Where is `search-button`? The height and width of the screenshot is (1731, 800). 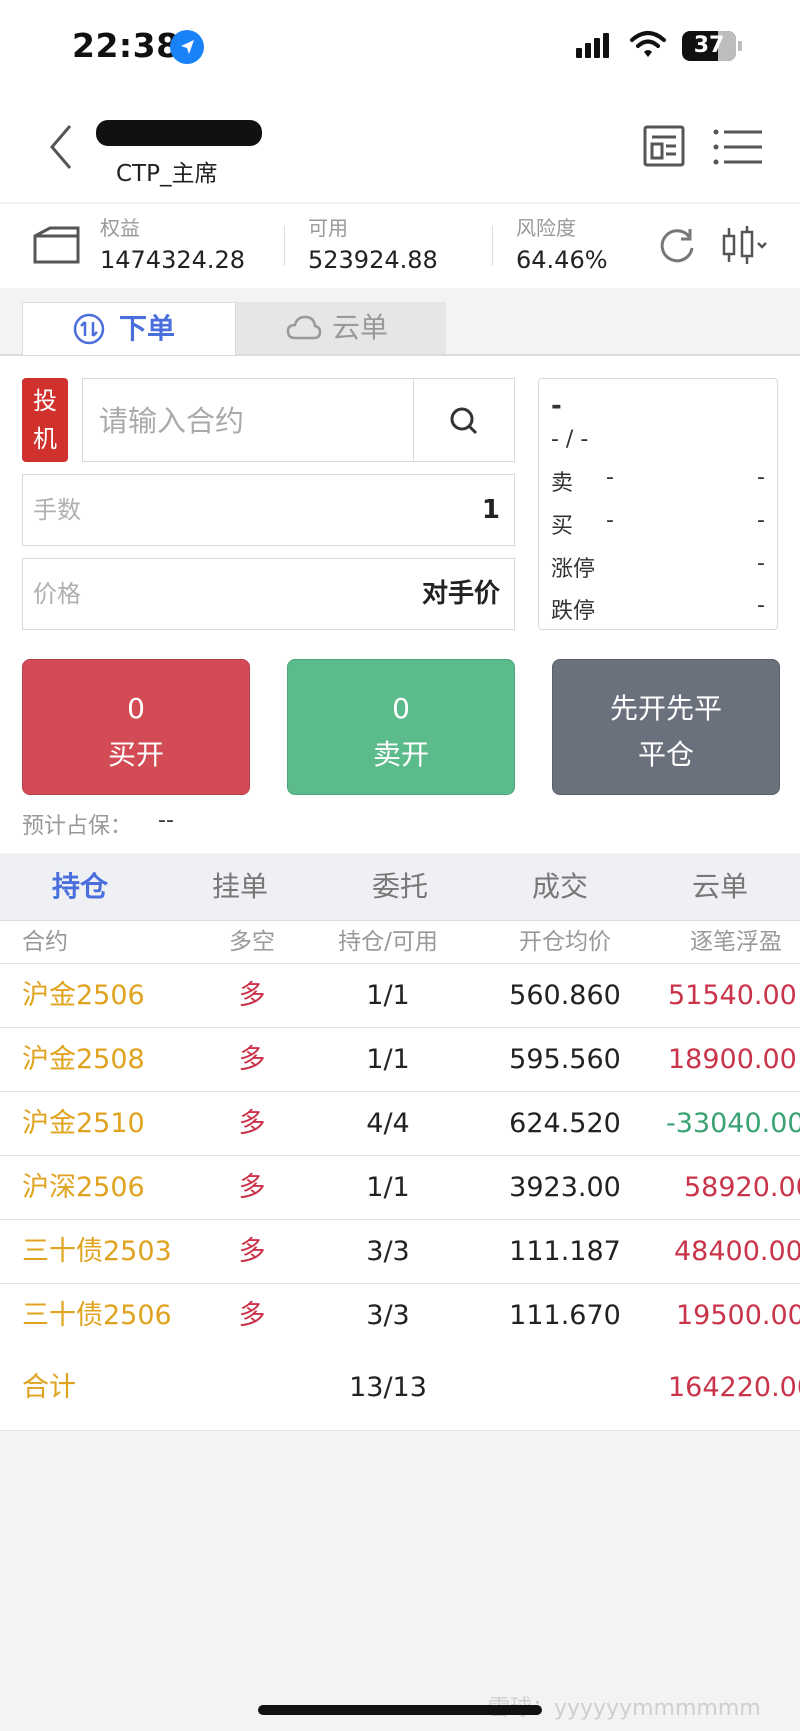 search-button is located at coordinates (464, 420).